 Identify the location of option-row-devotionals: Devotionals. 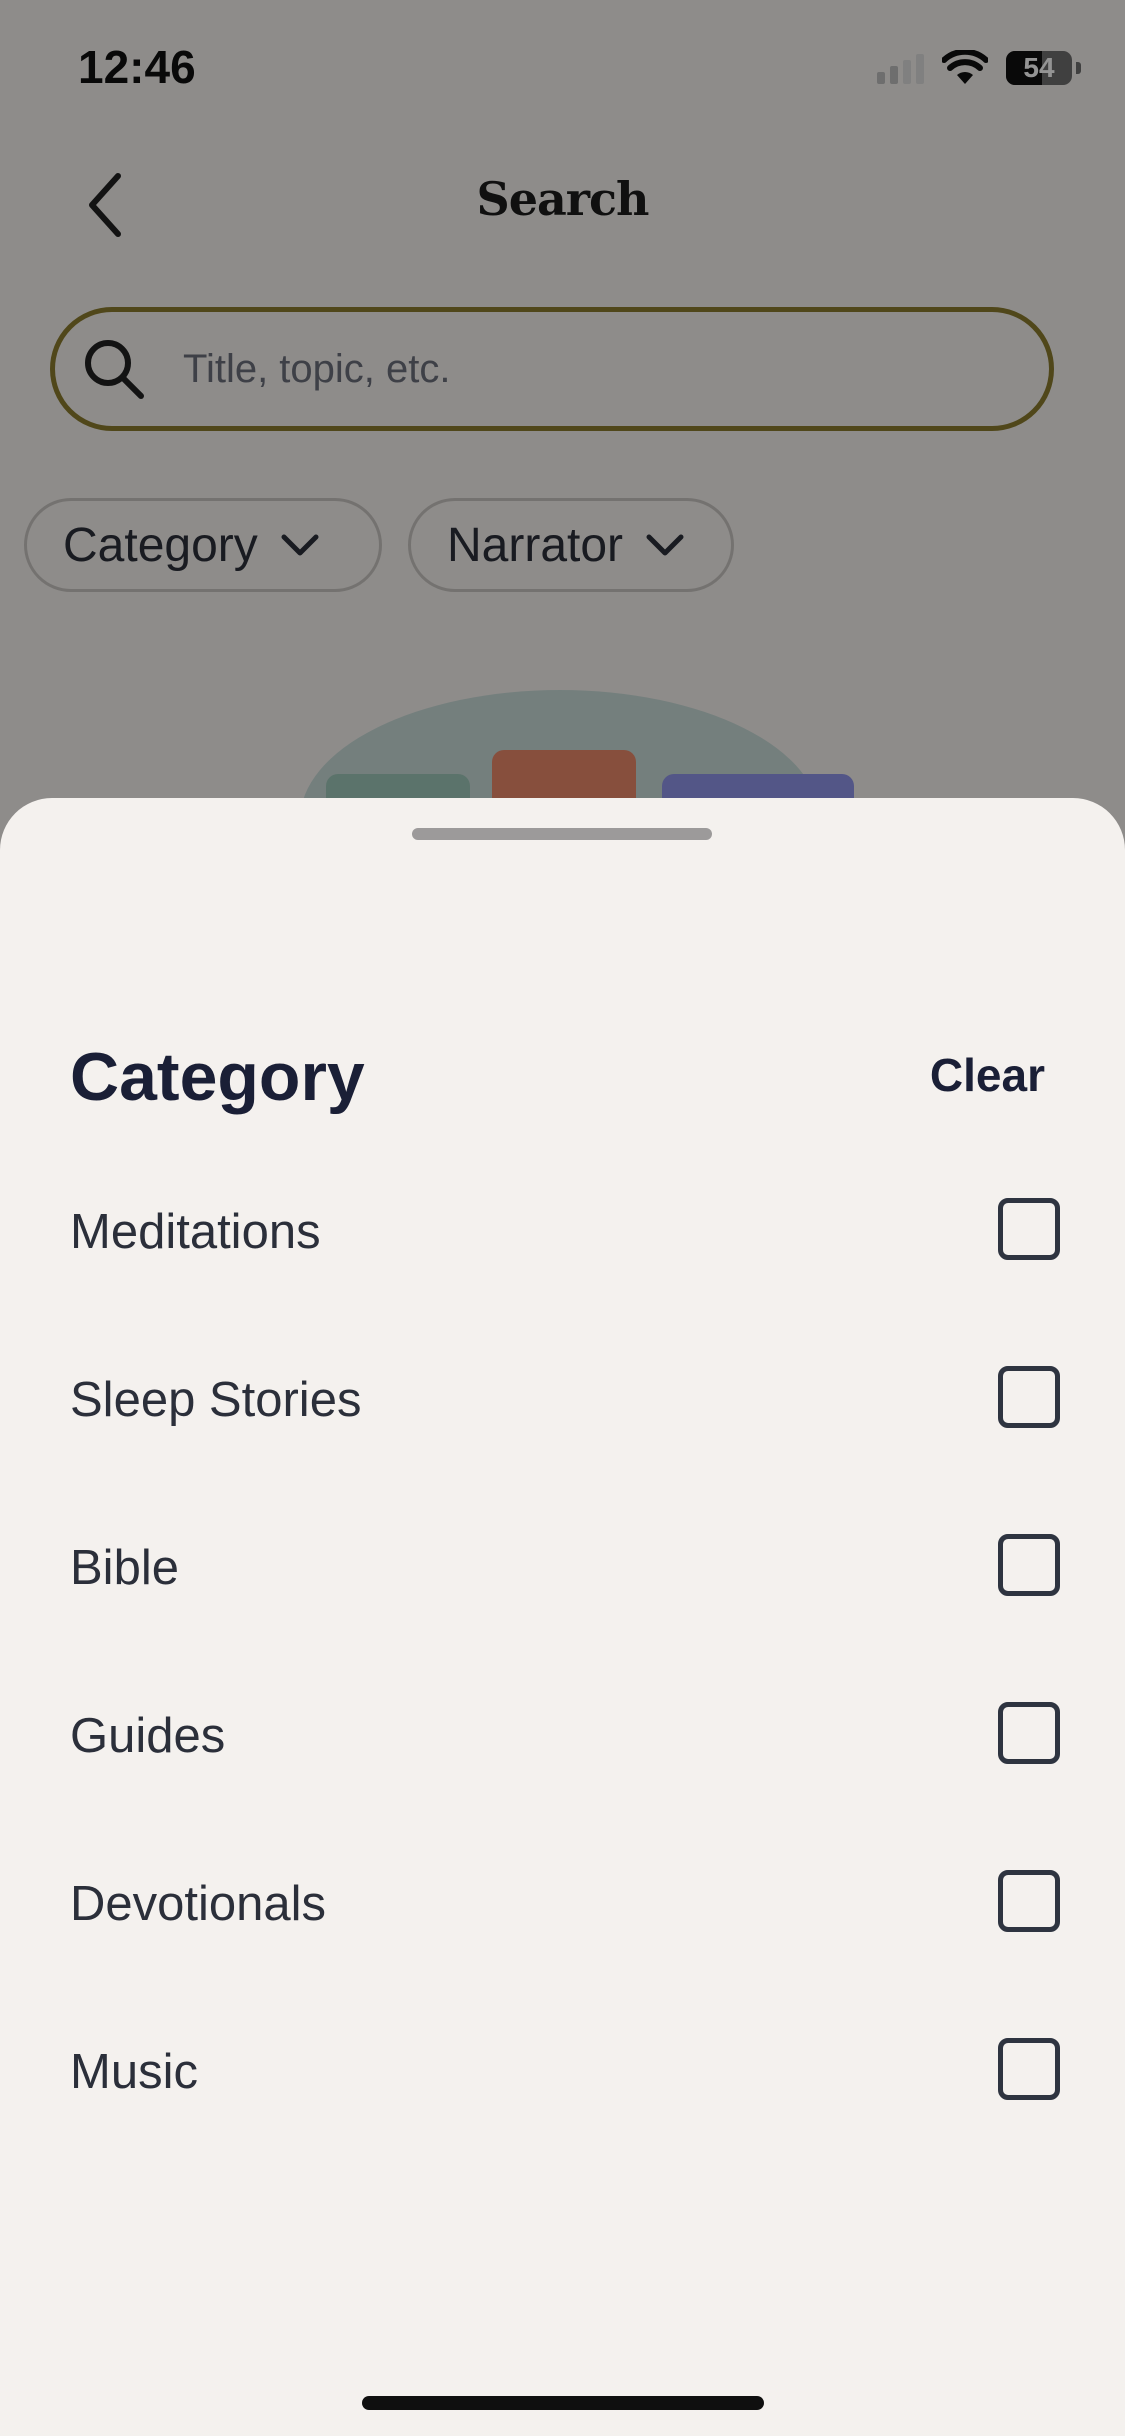
(562, 1920).